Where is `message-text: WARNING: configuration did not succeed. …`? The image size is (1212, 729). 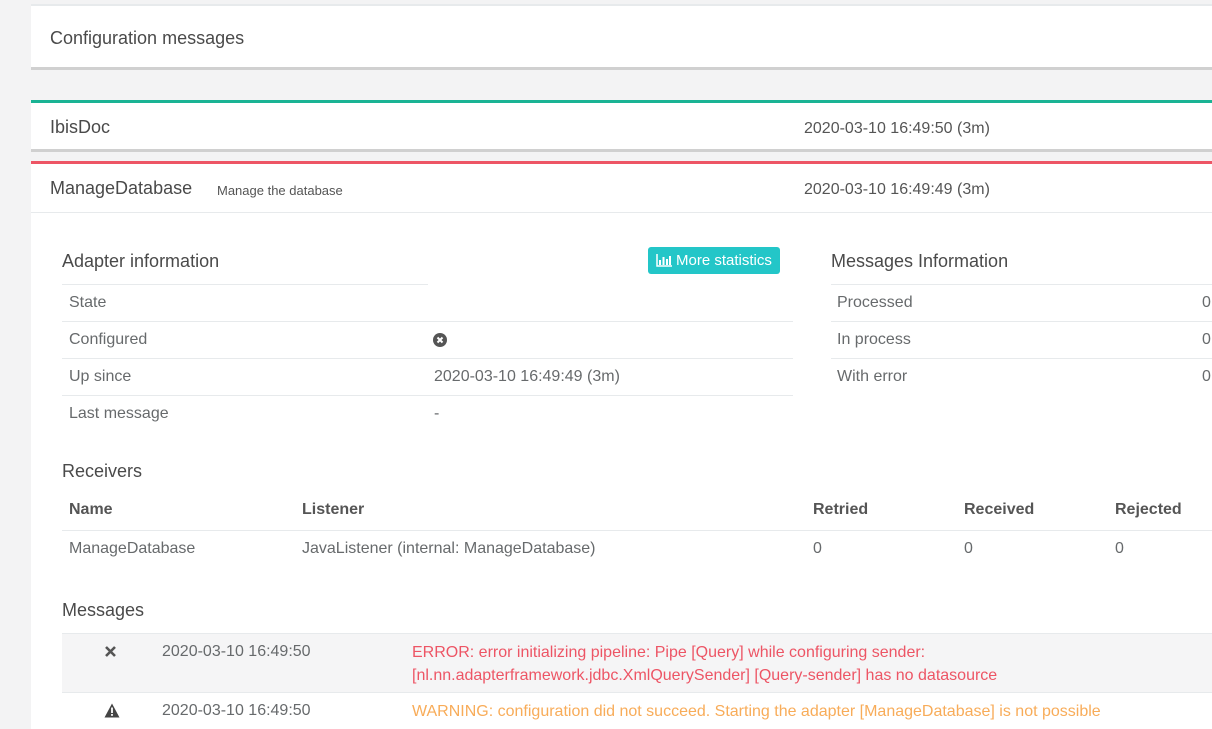 message-text: WARNING: configuration did not succeed. … is located at coordinates (756, 711).